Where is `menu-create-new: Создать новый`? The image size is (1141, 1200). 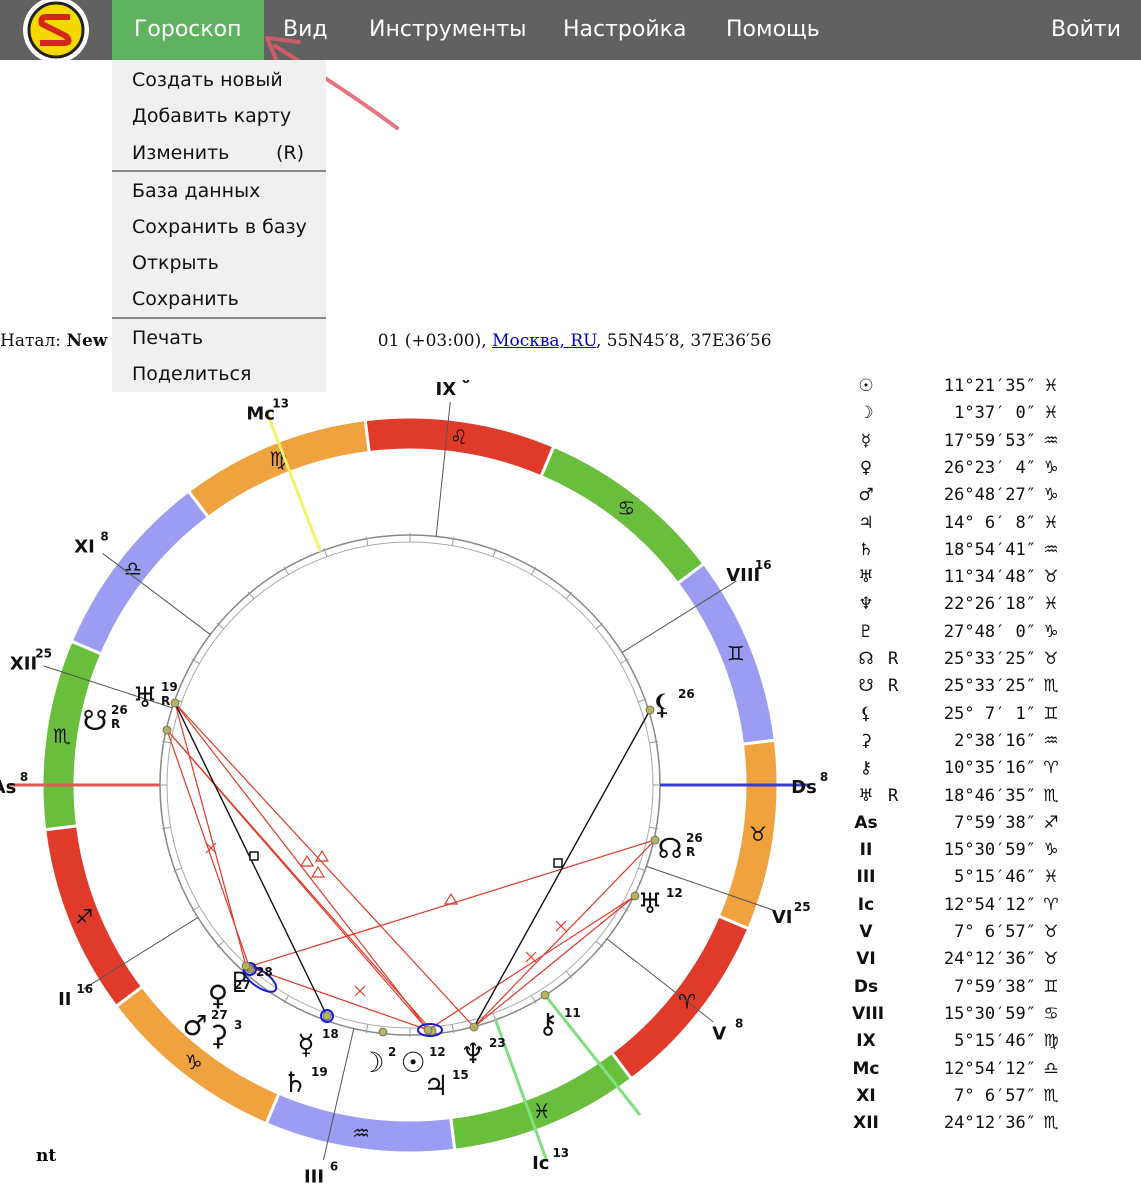
menu-create-new: Создать новый is located at coordinates (207, 80).